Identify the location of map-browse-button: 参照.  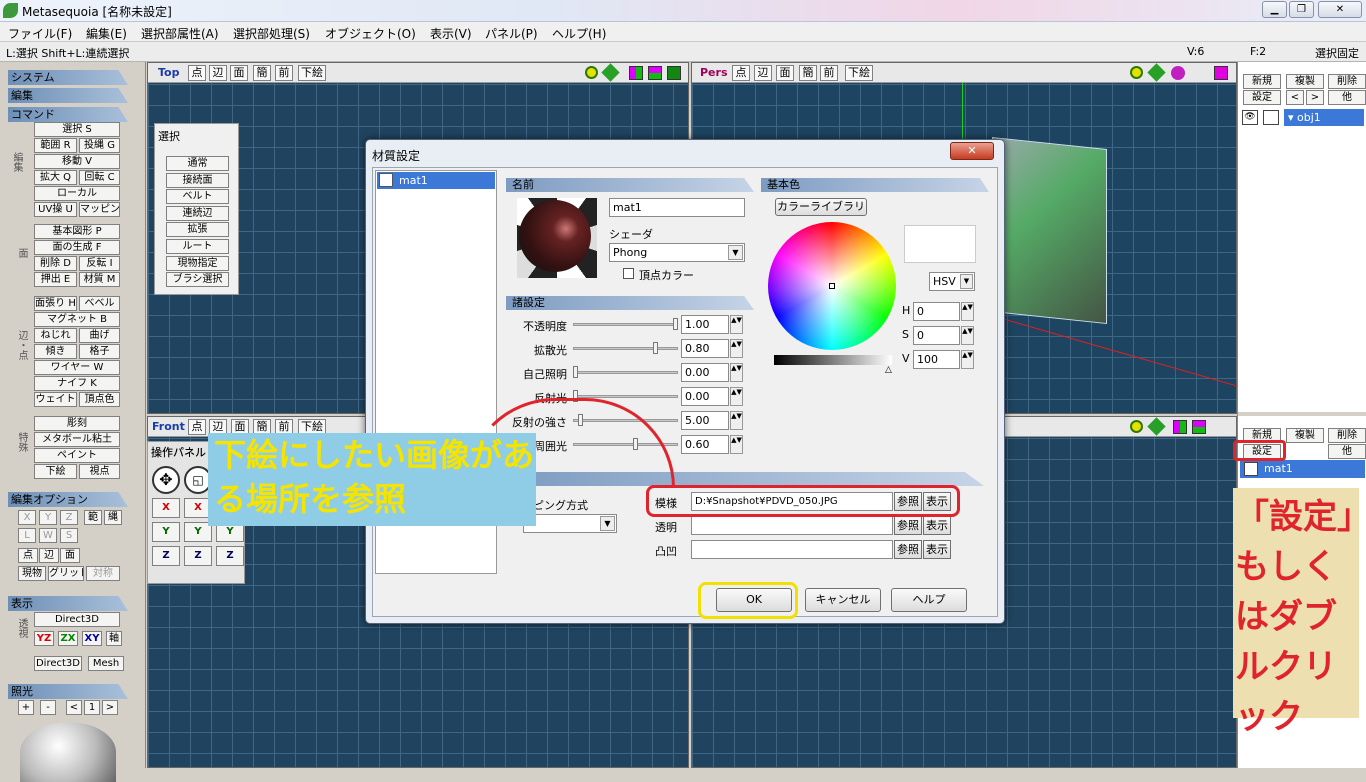
(908, 549).